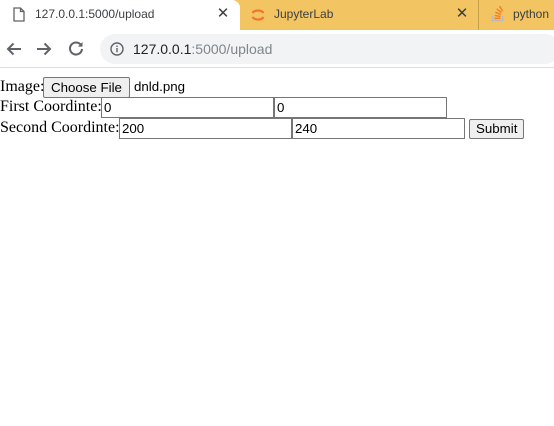 The width and height of the screenshot is (554, 426). I want to click on choose-file-button: Choose File, so click(86, 87).